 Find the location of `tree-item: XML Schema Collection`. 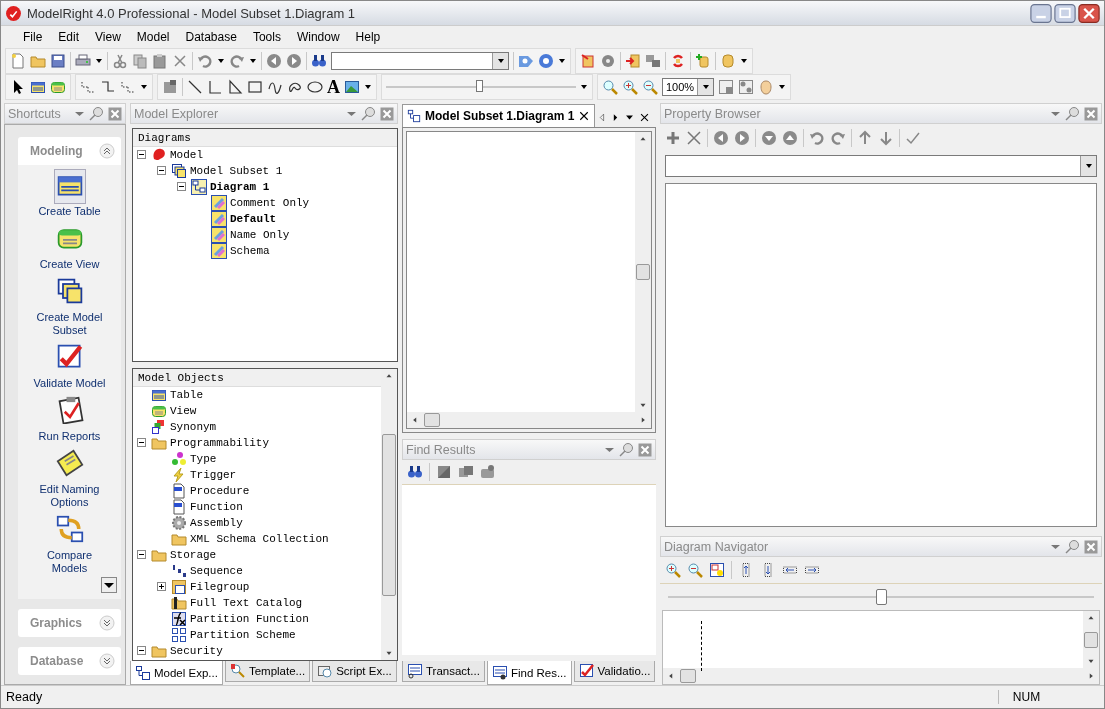

tree-item: XML Schema Collection is located at coordinates (259, 539).